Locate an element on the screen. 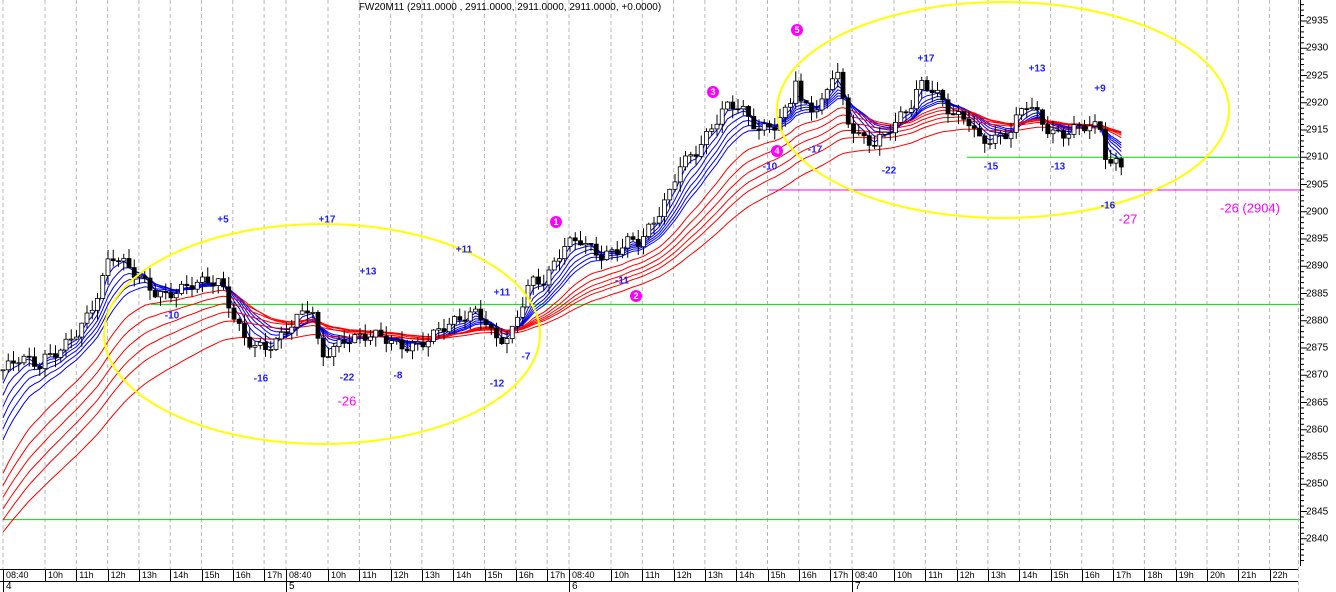 The width and height of the screenshot is (1336, 592). y-axis-tick-label: 2845 is located at coordinates (1317, 511).